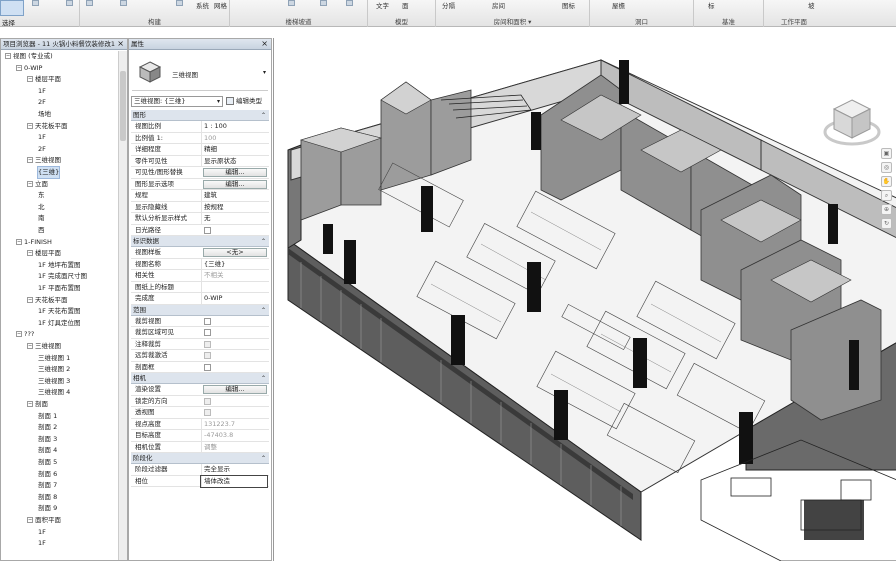 The image size is (896, 561). I want to click on property-value: 显示原状态, so click(234, 161).